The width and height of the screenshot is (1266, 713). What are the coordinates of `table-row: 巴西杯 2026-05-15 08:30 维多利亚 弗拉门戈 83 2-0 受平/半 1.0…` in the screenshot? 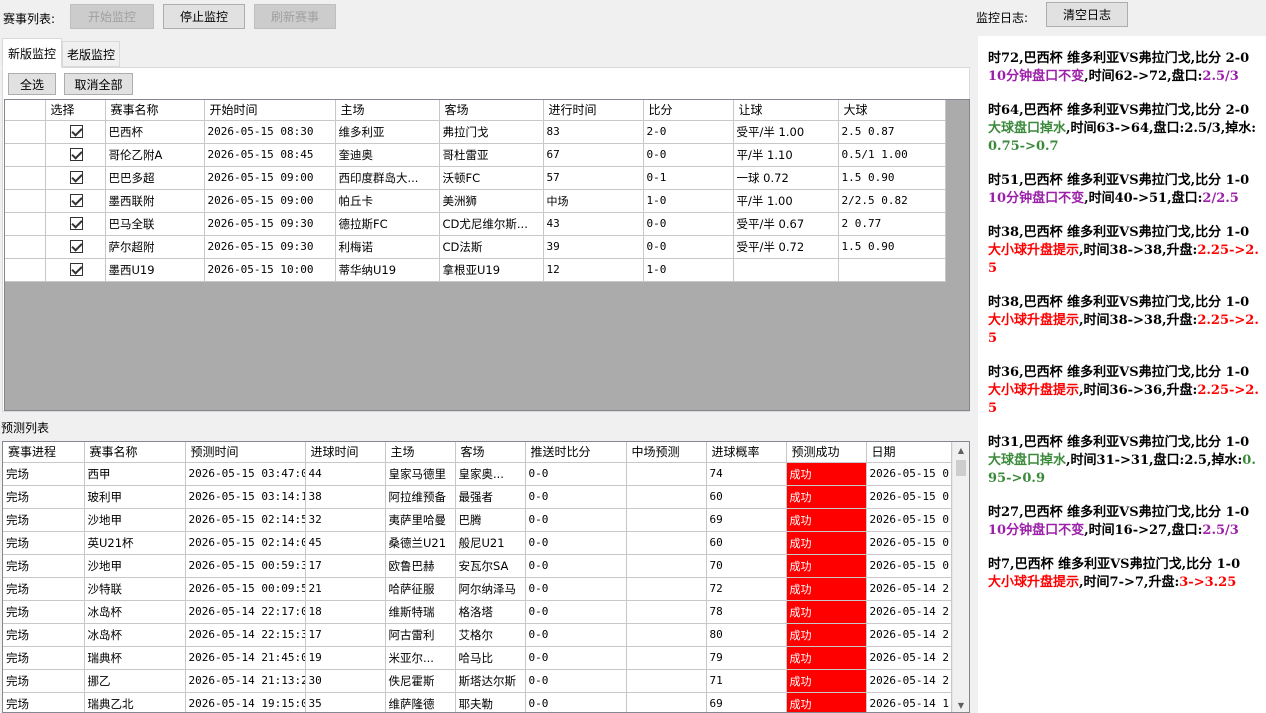 It's located at (475, 132).